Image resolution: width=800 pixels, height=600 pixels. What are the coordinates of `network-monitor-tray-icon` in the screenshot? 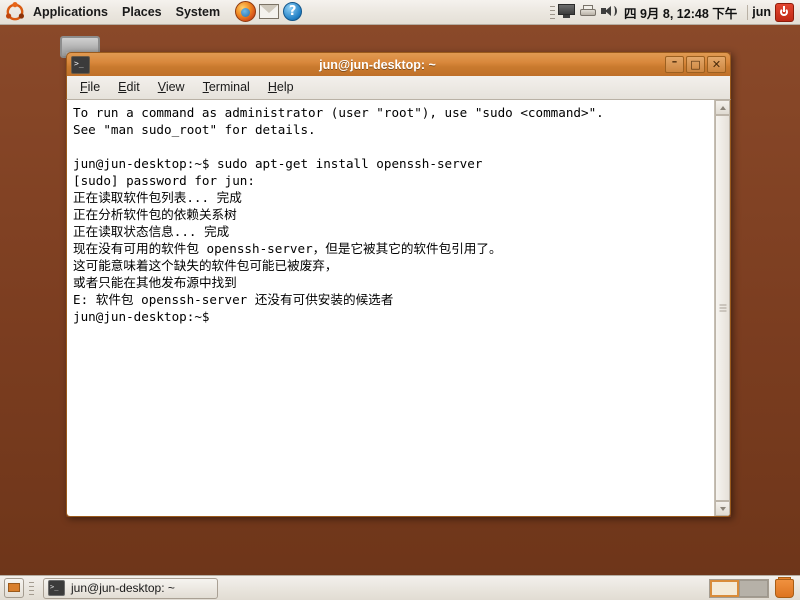 It's located at (567, 12).